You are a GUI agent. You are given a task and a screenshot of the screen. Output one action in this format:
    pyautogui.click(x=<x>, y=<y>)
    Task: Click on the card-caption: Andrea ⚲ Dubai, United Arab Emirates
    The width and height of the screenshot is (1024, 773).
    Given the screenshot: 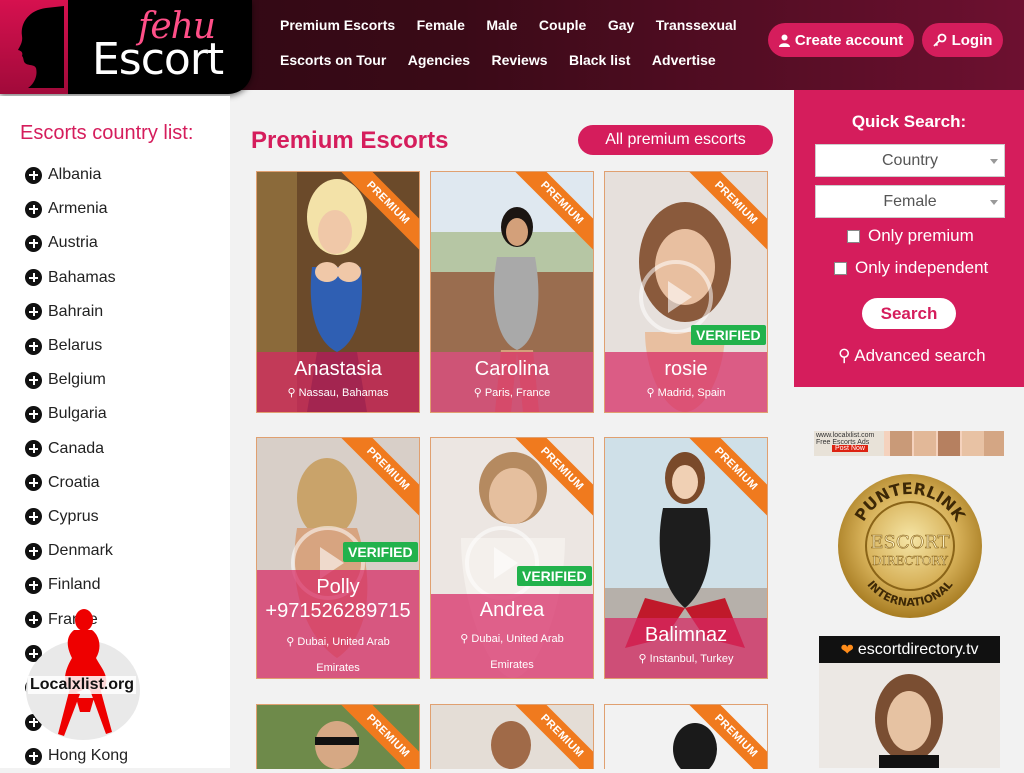 What is the action you would take?
    pyautogui.click(x=512, y=636)
    